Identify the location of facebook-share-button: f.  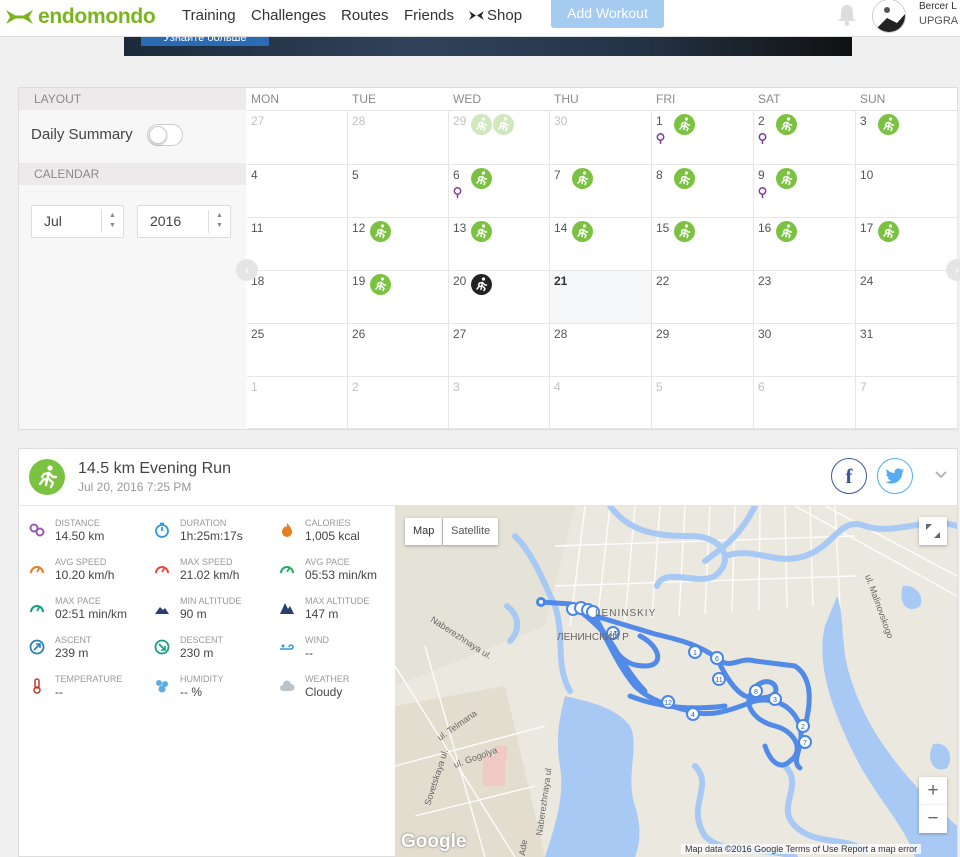
(849, 476).